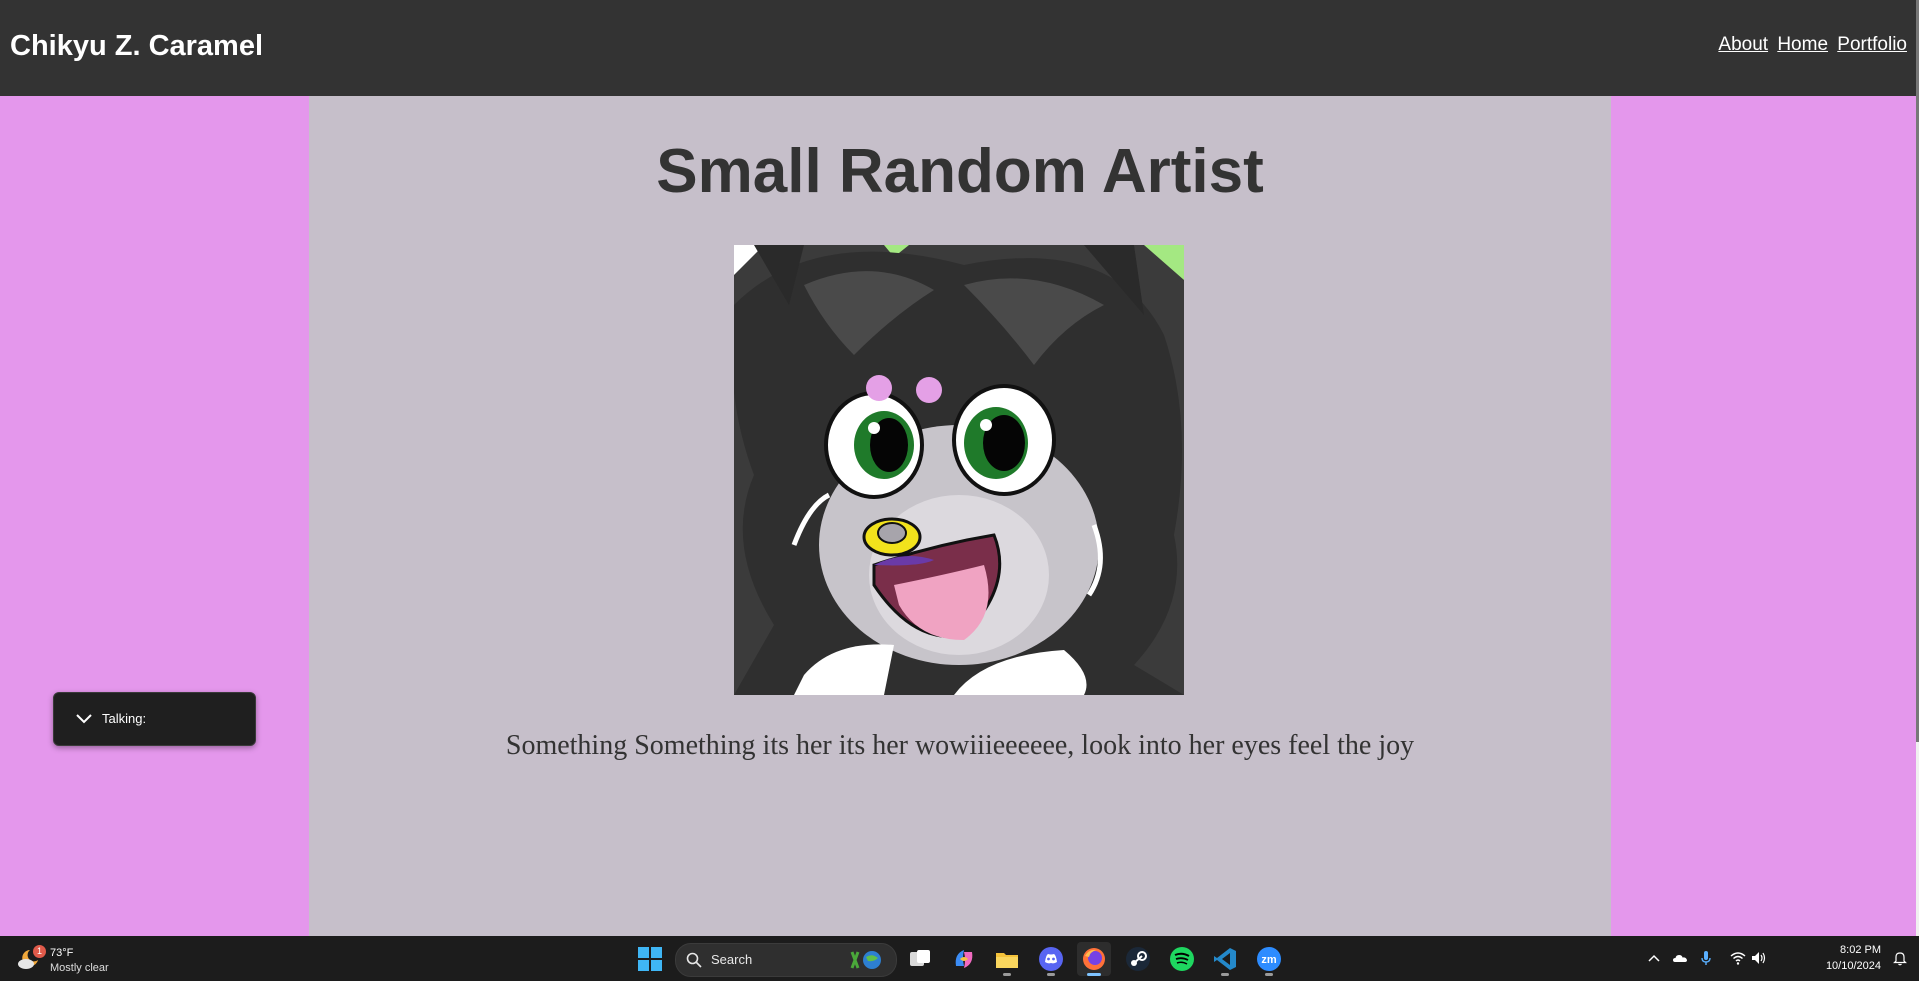 The image size is (1919, 981). I want to click on system-tray: 8:02 PM 10/10/2024, so click(1774, 958).